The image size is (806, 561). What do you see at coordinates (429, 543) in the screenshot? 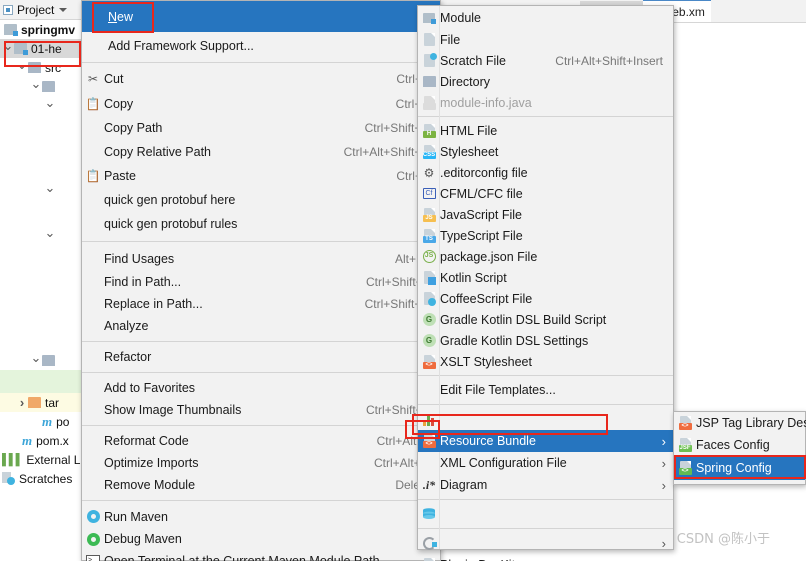
I see `plugin-devkit-icon` at bounding box center [429, 543].